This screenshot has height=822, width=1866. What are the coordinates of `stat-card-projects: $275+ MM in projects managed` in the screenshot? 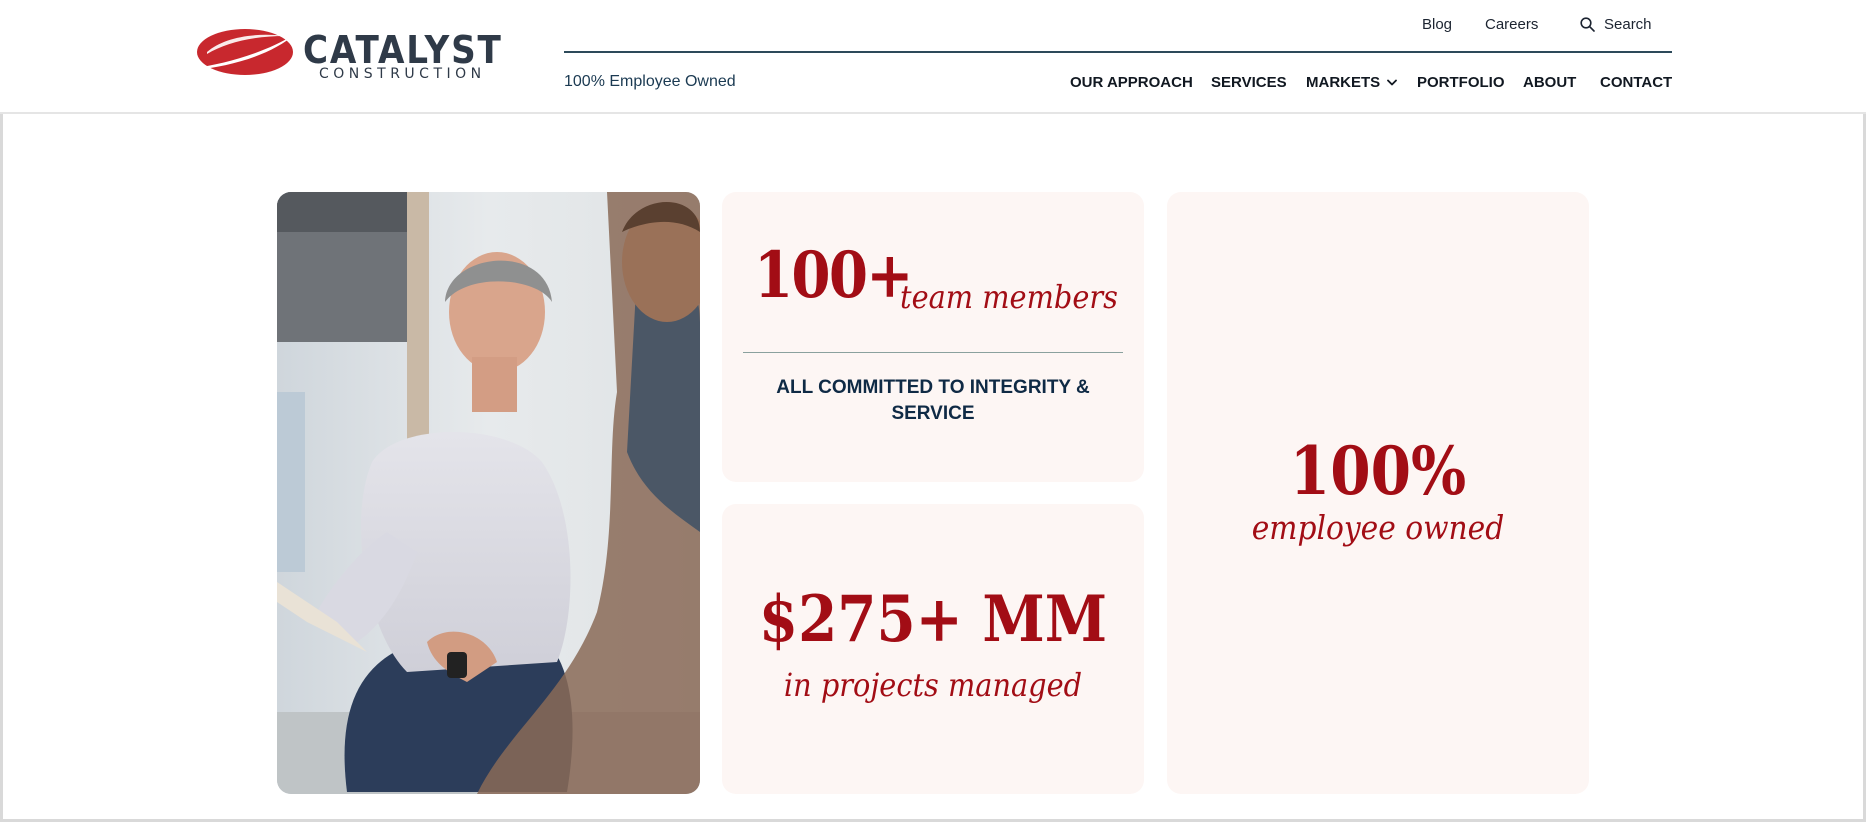 It's located at (933, 649).